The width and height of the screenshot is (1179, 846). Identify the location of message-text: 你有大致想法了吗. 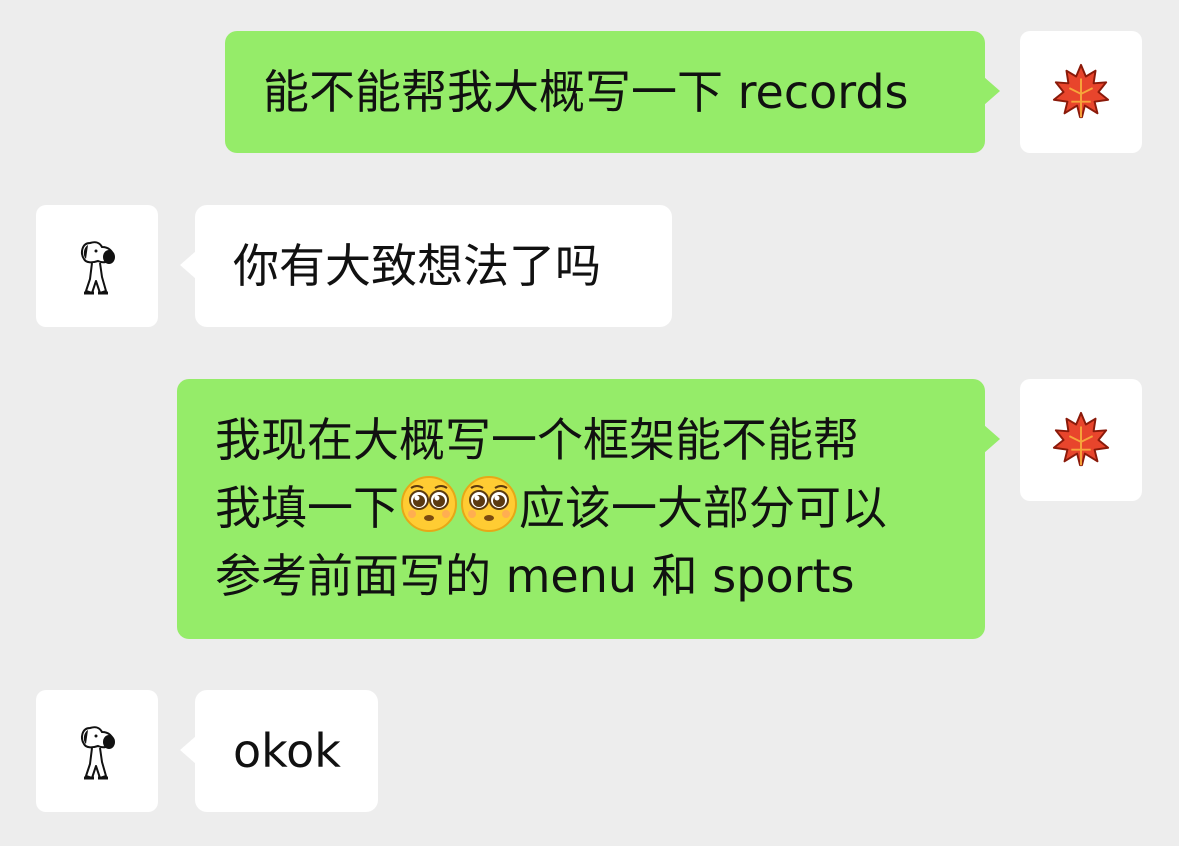
(417, 266).